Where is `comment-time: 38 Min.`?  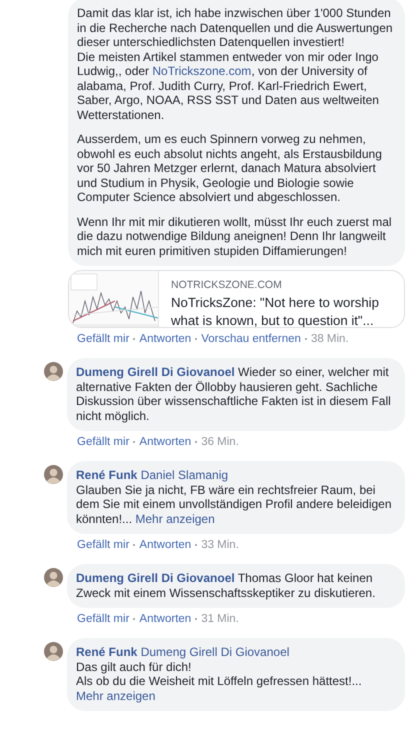
comment-time: 38 Min. is located at coordinates (329, 339).